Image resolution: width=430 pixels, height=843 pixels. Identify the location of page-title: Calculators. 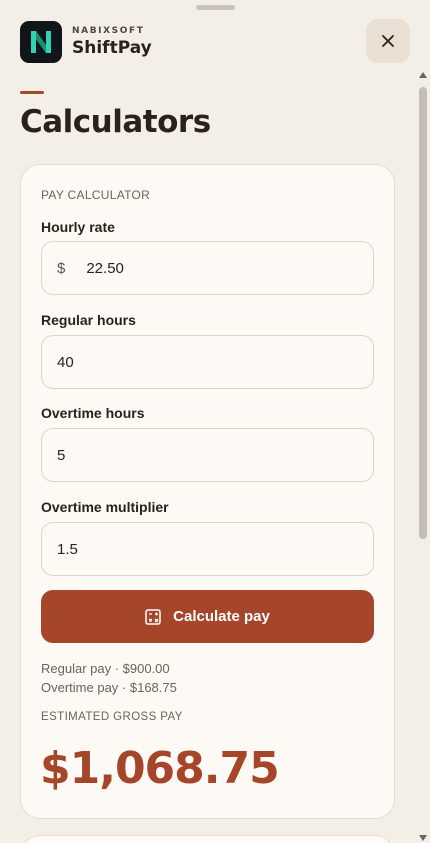
(115, 122).